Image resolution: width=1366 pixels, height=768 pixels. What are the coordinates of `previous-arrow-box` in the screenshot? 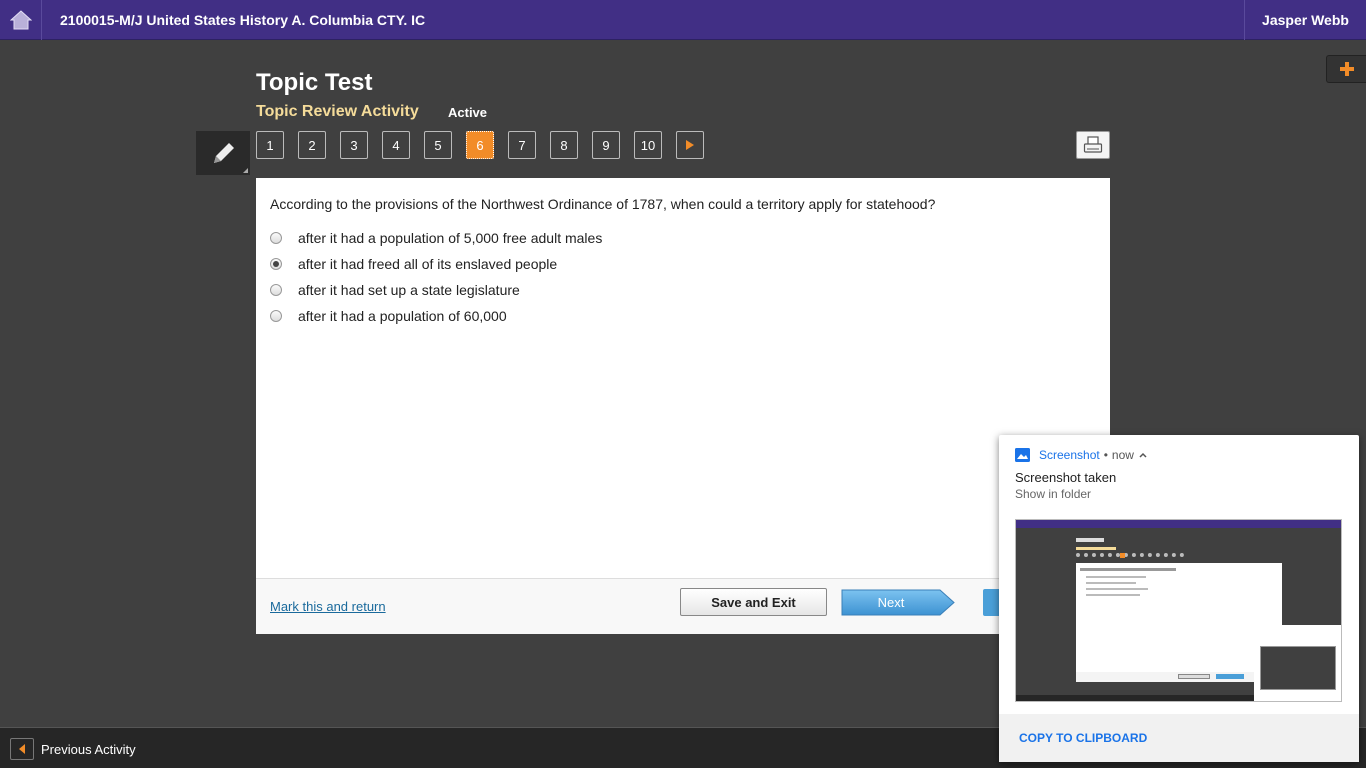 It's located at (22, 749).